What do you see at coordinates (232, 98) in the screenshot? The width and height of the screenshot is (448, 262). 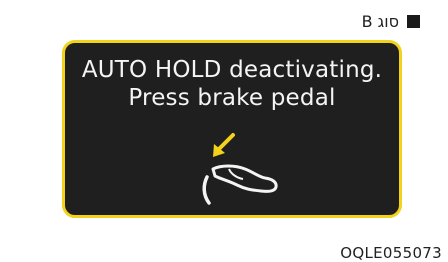 I see `display-message-line-2: Press brake pedal` at bounding box center [232, 98].